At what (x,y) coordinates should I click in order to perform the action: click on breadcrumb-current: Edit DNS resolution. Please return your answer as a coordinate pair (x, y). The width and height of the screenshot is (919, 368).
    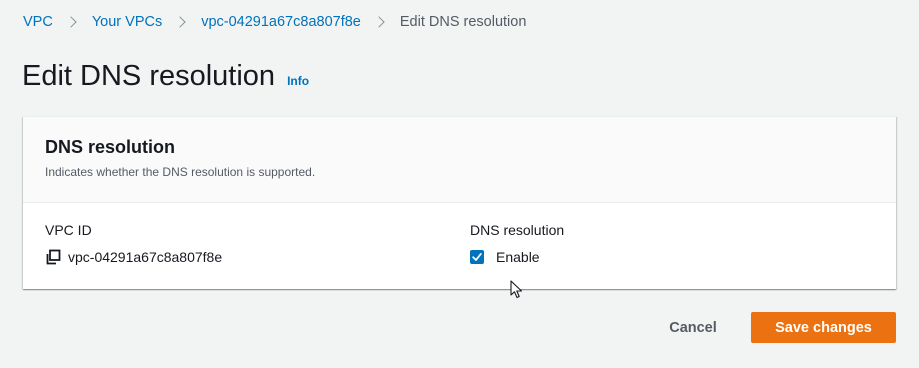
    Looking at the image, I should click on (463, 22).